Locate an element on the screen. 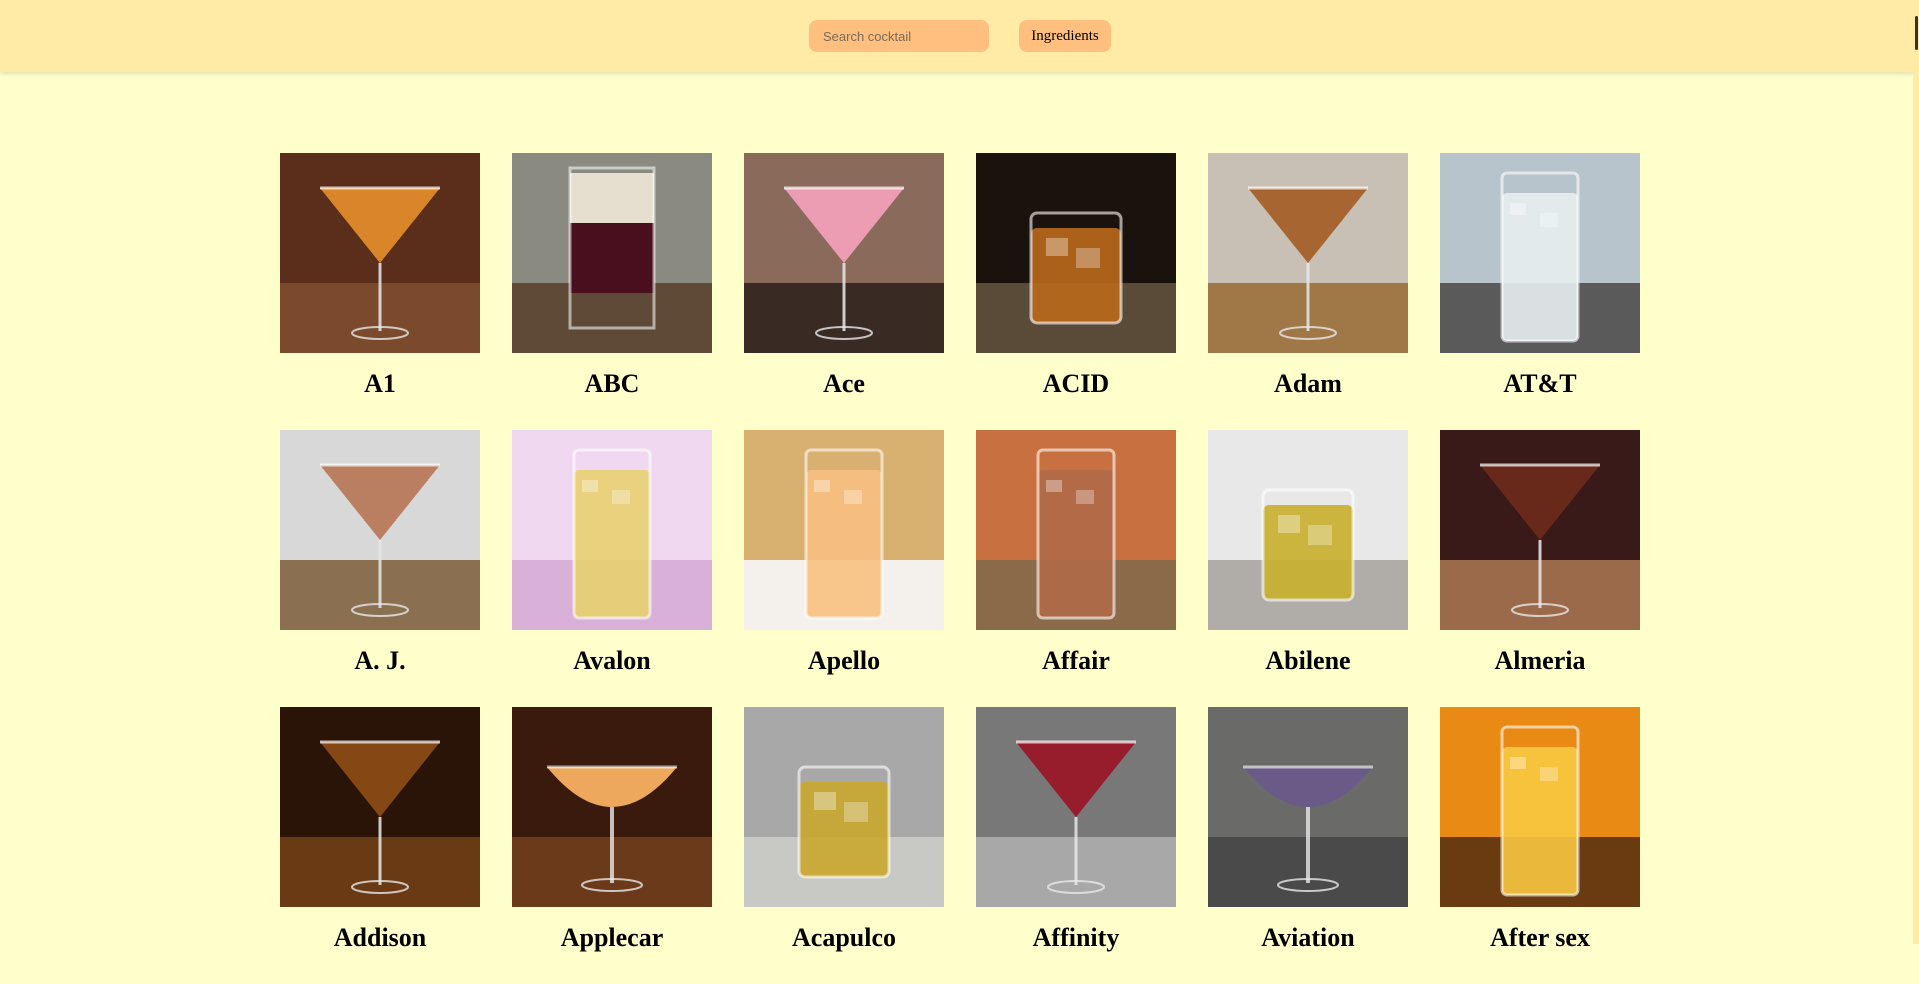 The width and height of the screenshot is (1919, 984). cocktail-card: Affinity is located at coordinates (1076, 845).